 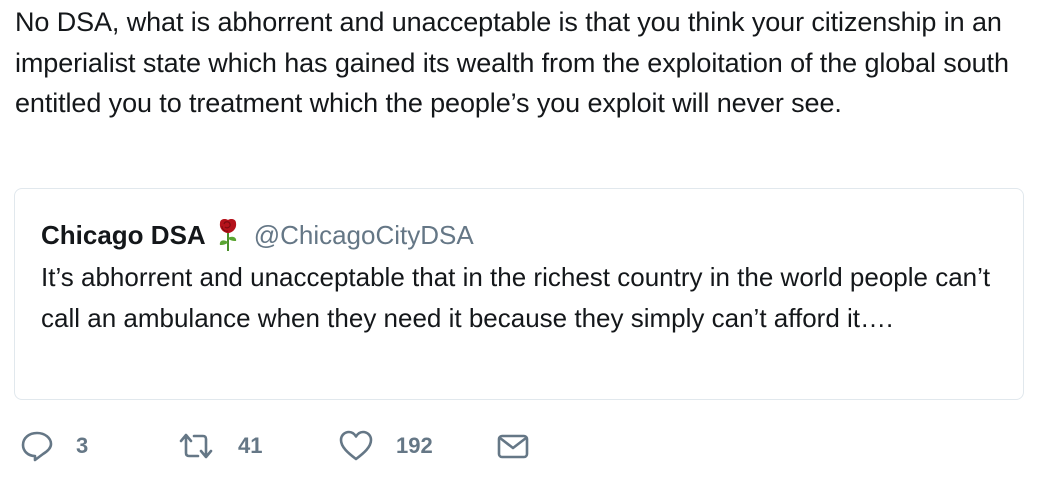 I want to click on direct-message-button, so click(x=513, y=446).